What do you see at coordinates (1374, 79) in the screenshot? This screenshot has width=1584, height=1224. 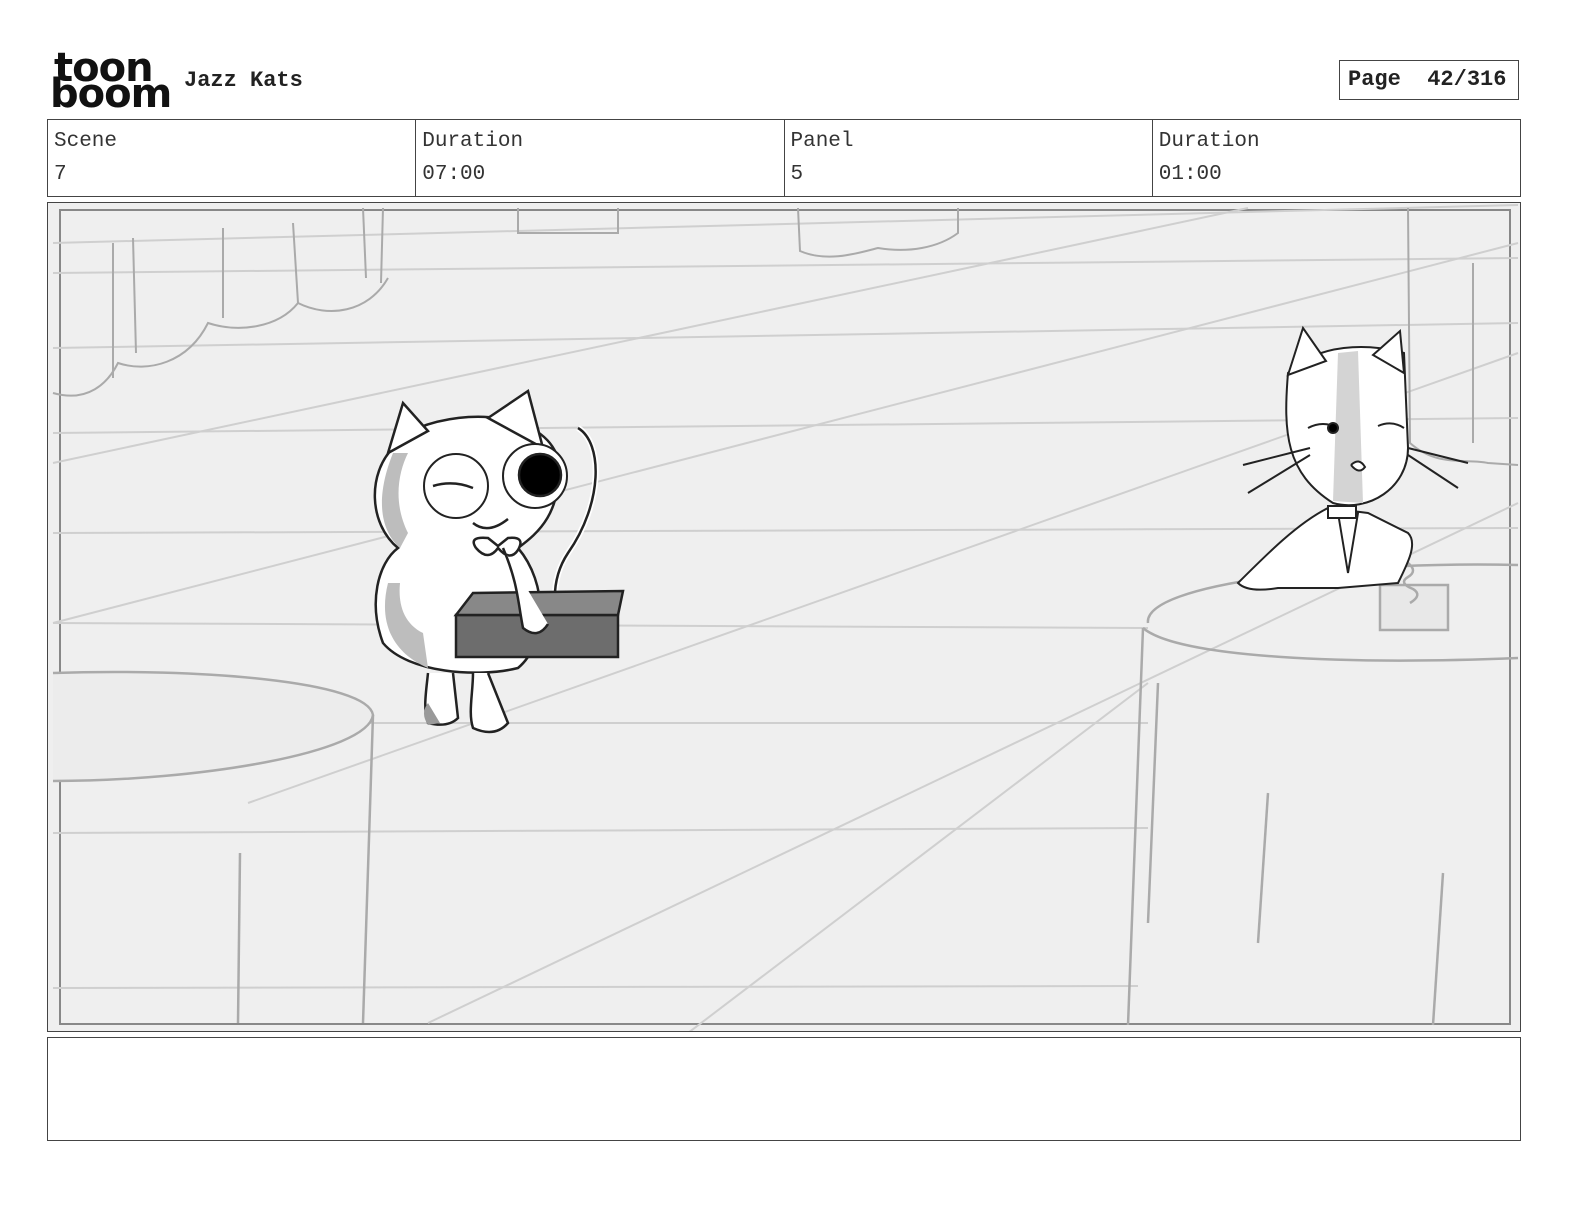 I see `page-label: Page` at bounding box center [1374, 79].